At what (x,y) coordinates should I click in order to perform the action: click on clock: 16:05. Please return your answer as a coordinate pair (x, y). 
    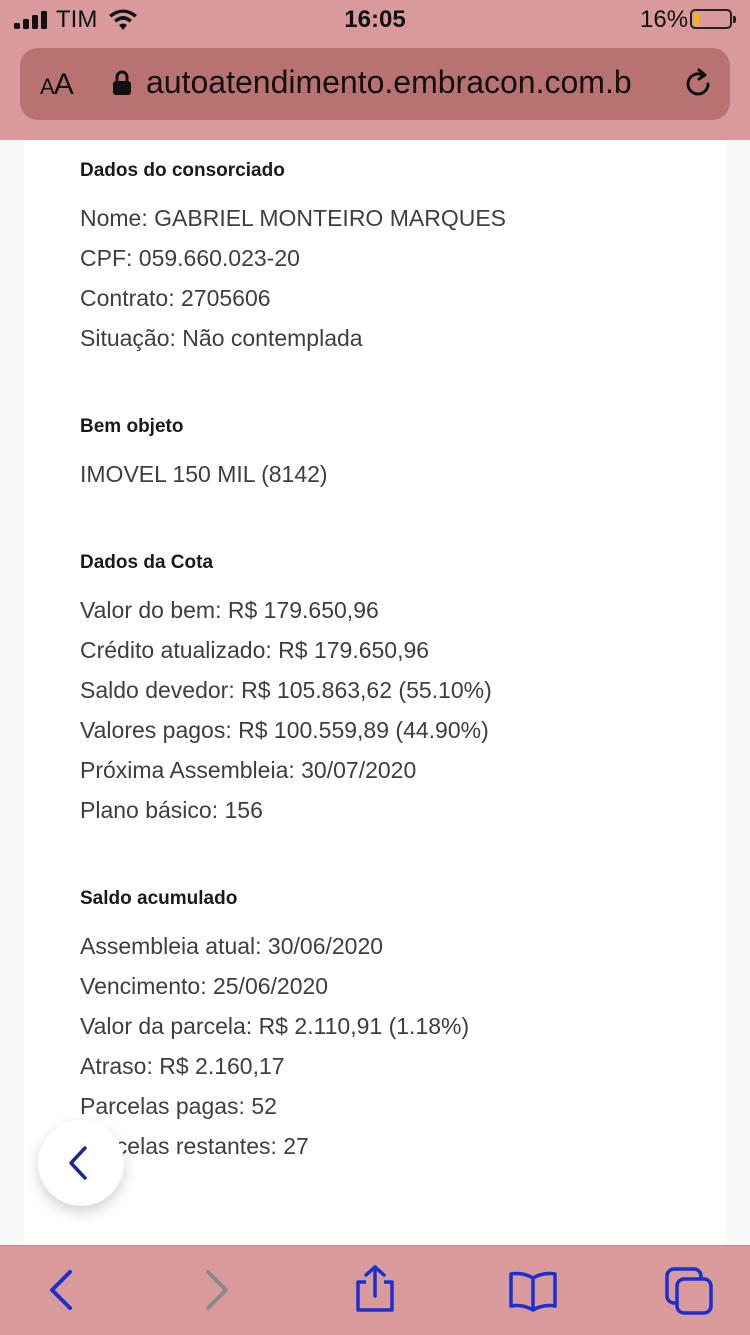
    Looking at the image, I should click on (375, 19).